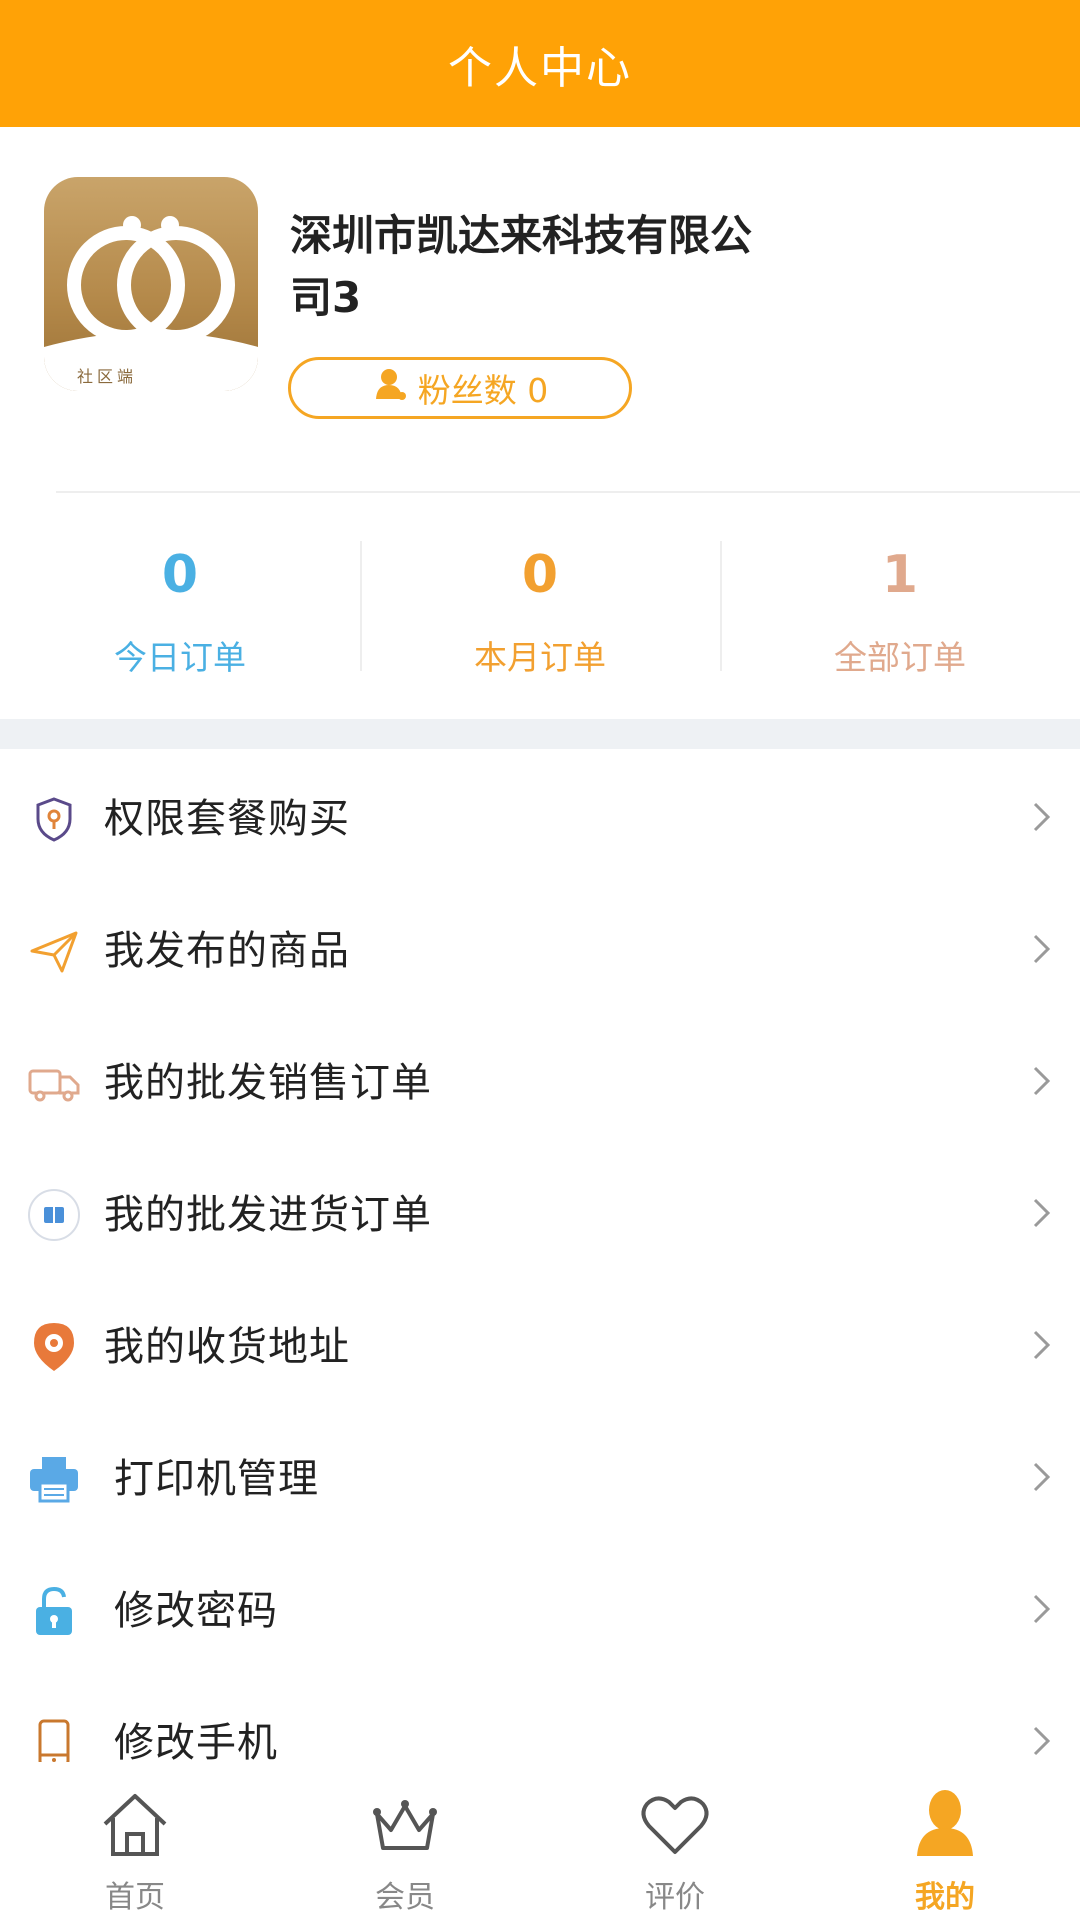  Describe the element at coordinates (540, 657) in the screenshot. I see `stat-label: 本月订单` at that location.